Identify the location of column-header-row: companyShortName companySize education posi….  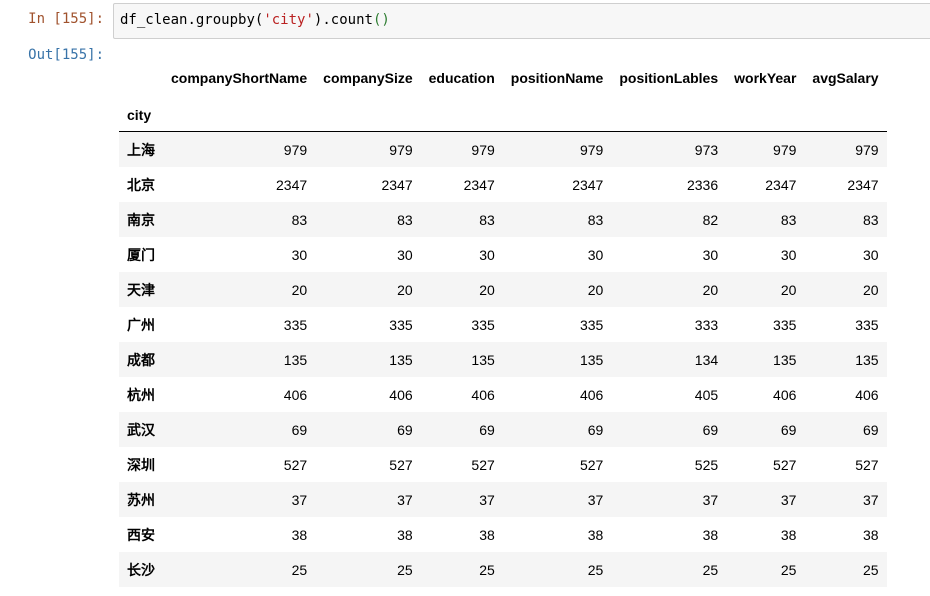
(503, 78).